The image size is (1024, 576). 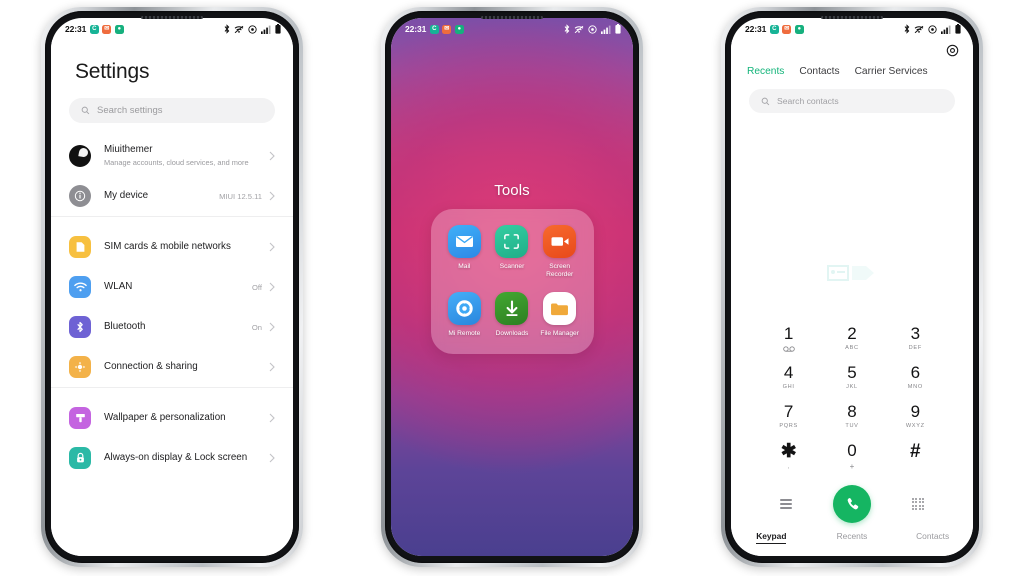 I want to click on key-letters: ,, so click(x=788, y=467).